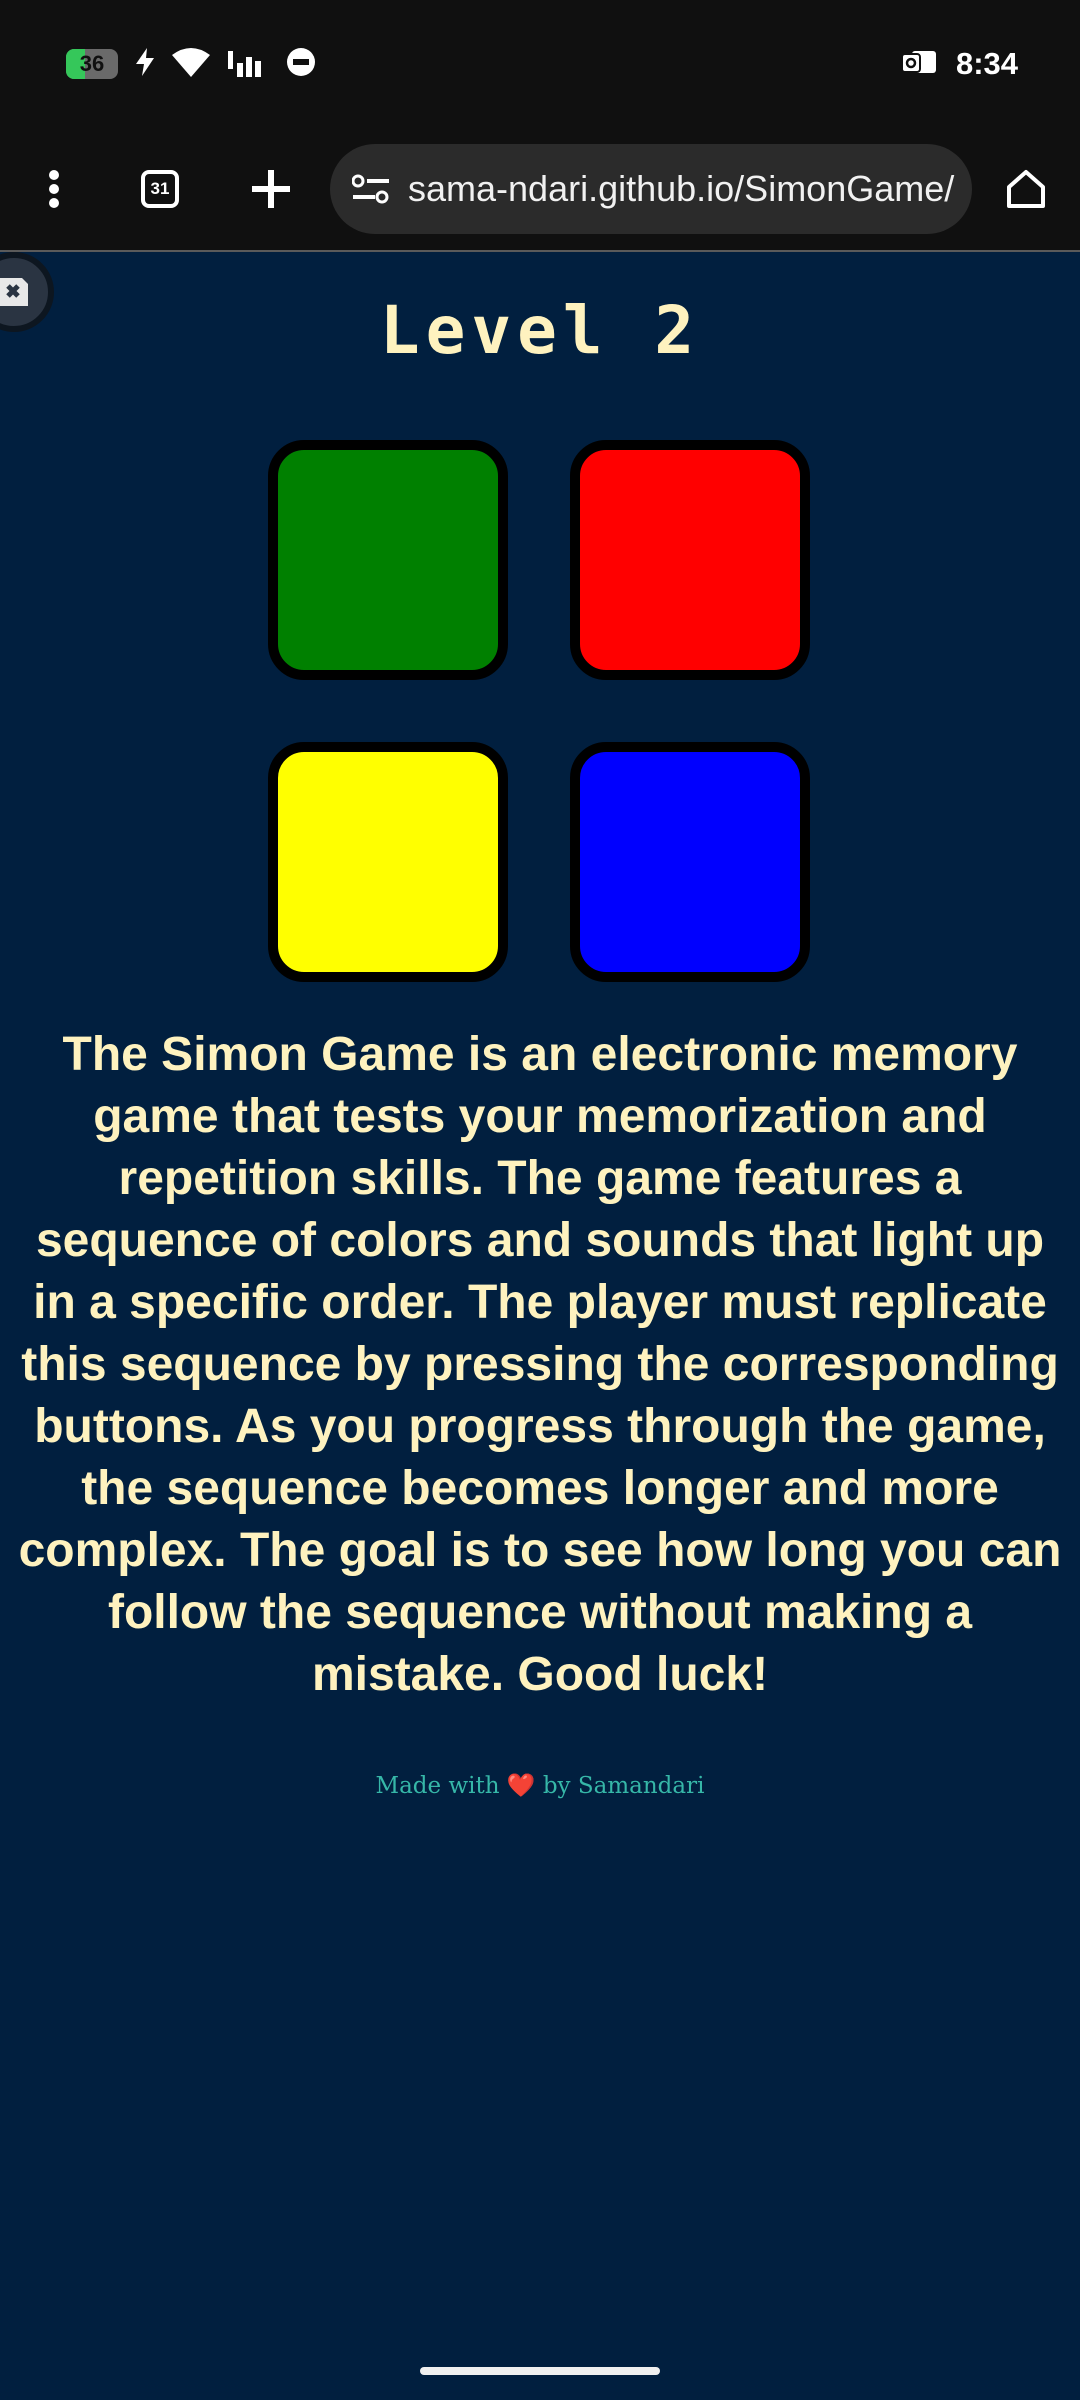 This screenshot has width=1080, height=2400. Describe the element at coordinates (248, 64) in the screenshot. I see `signal-icon` at that location.